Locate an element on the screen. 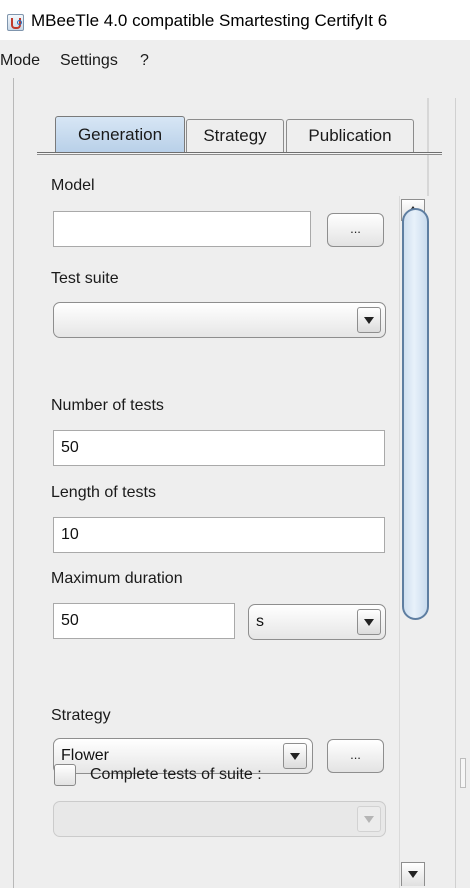 The width and height of the screenshot is (470, 888). tab-publication: Publication is located at coordinates (350, 136).